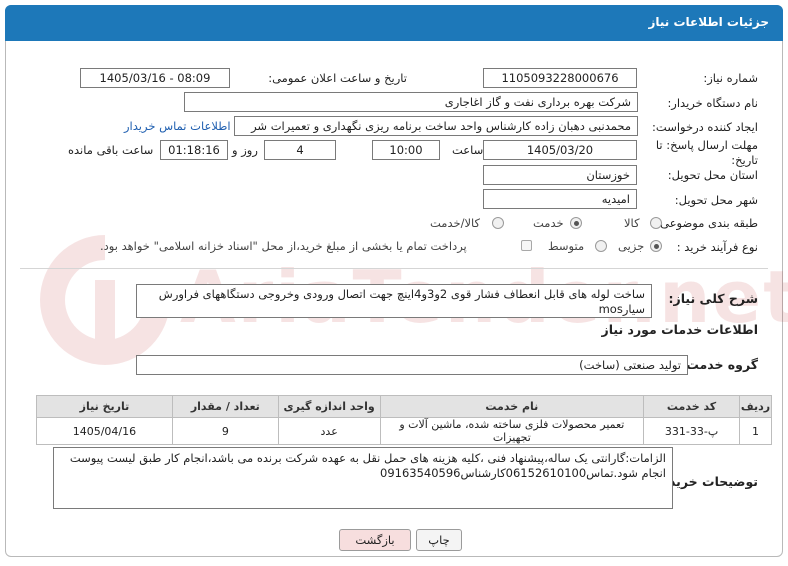  I want to click on header-bar: جزئیات اطلاعات نیاز, so click(394, 23).